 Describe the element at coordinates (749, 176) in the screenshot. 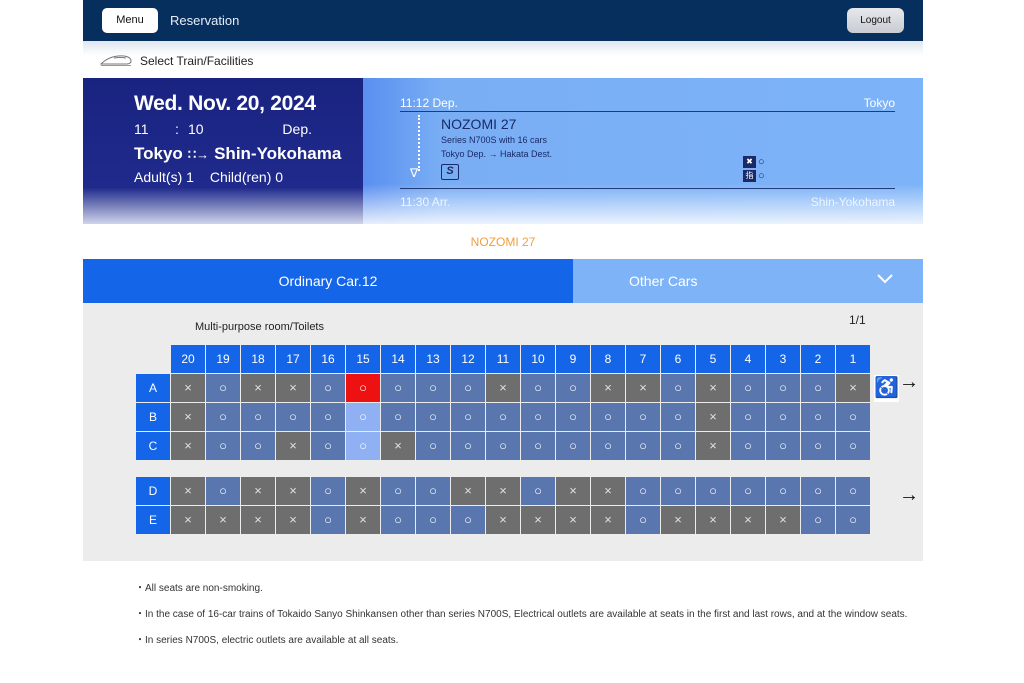

I see `reserved-seat-icon: 指` at that location.